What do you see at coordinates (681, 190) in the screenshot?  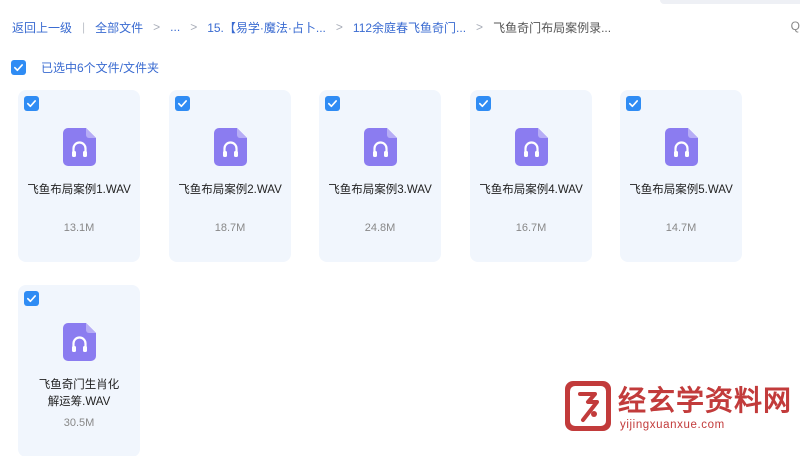 I see `file-name: 飞鱼布局案例5.WAV` at bounding box center [681, 190].